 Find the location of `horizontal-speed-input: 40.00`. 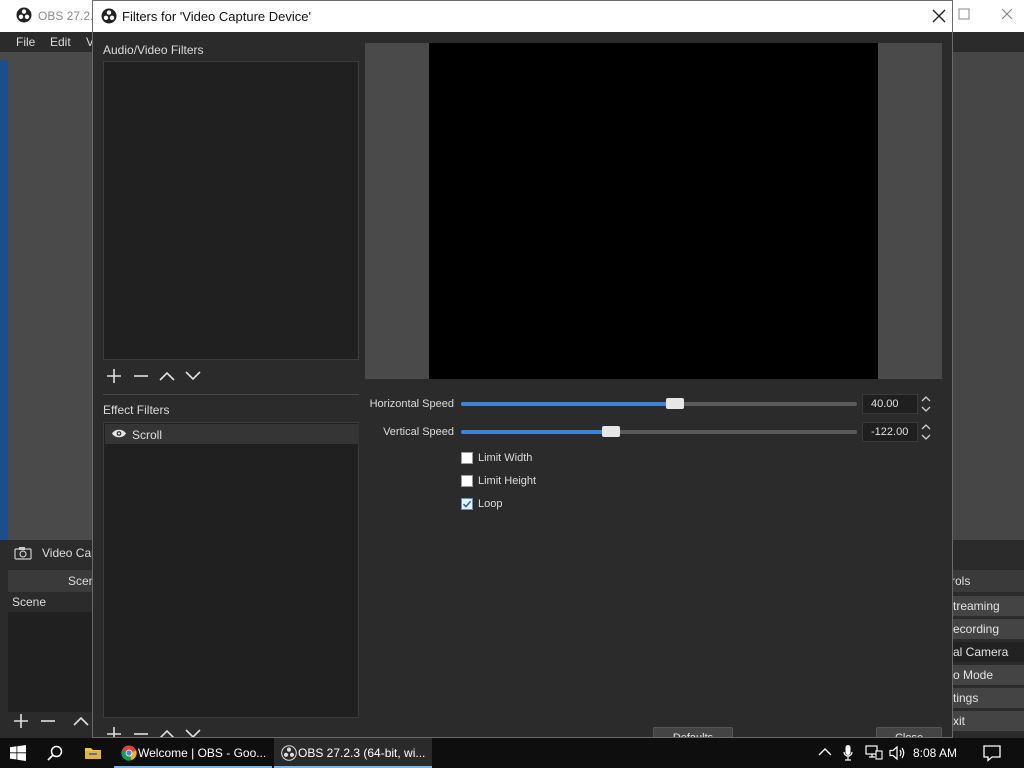

horizontal-speed-input: 40.00 is located at coordinates (890, 404).